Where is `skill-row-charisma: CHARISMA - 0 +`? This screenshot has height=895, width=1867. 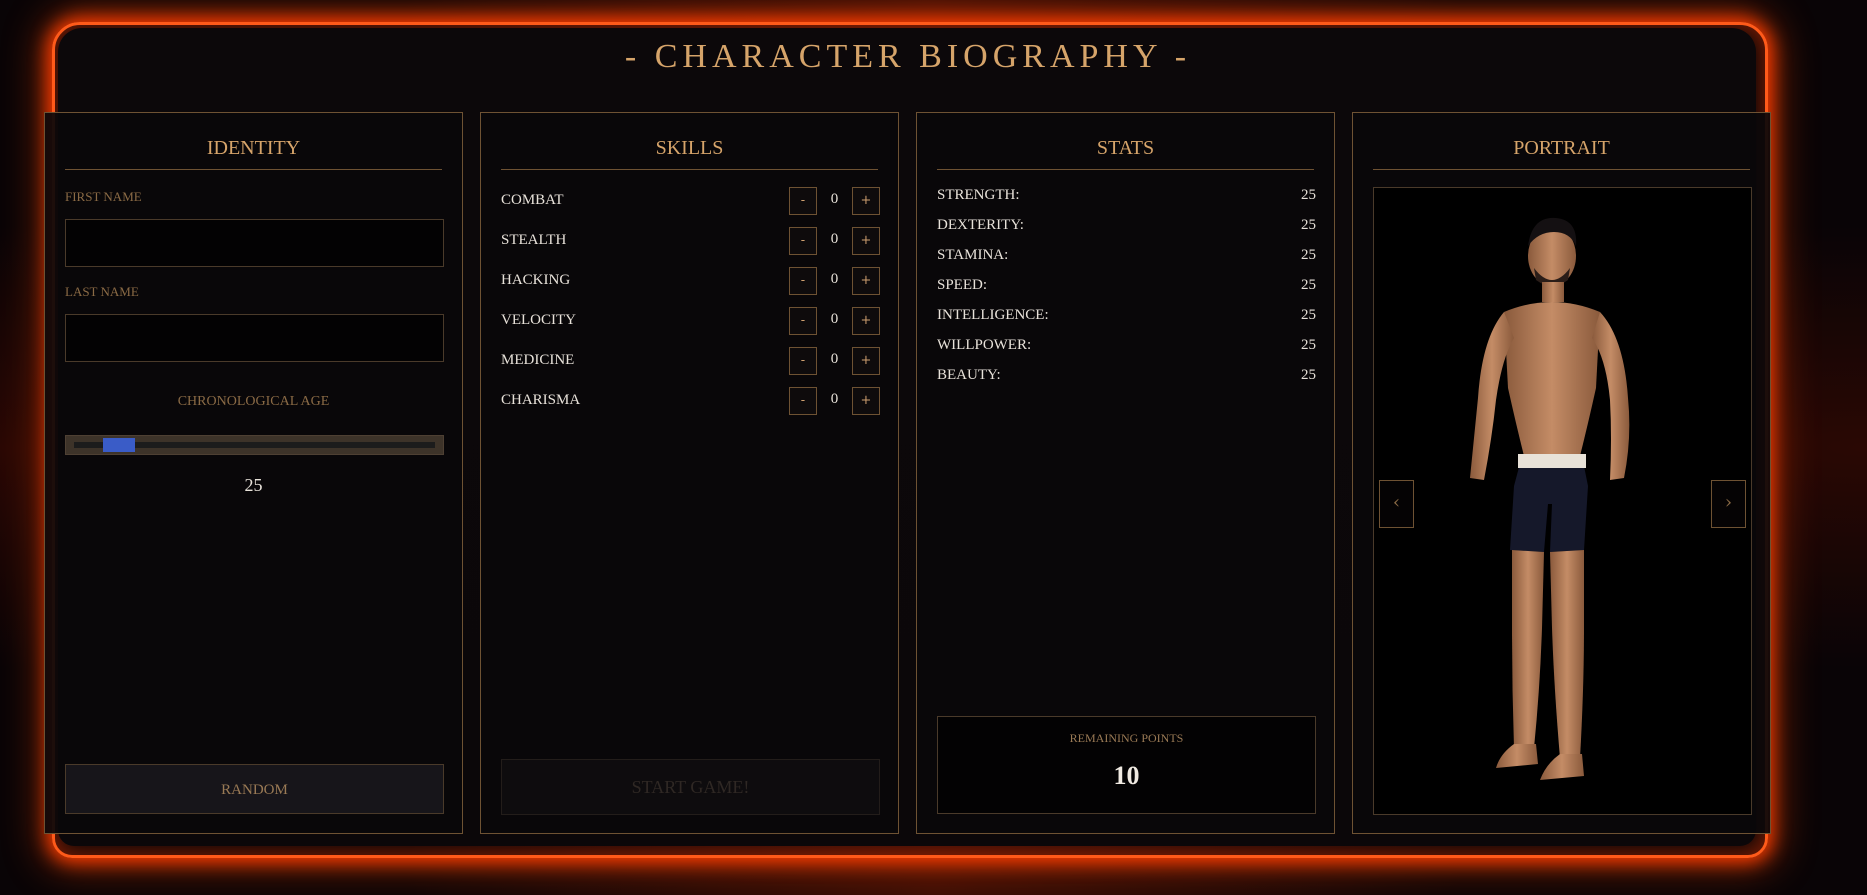 skill-row-charisma: CHARISMA - 0 + is located at coordinates (690, 401).